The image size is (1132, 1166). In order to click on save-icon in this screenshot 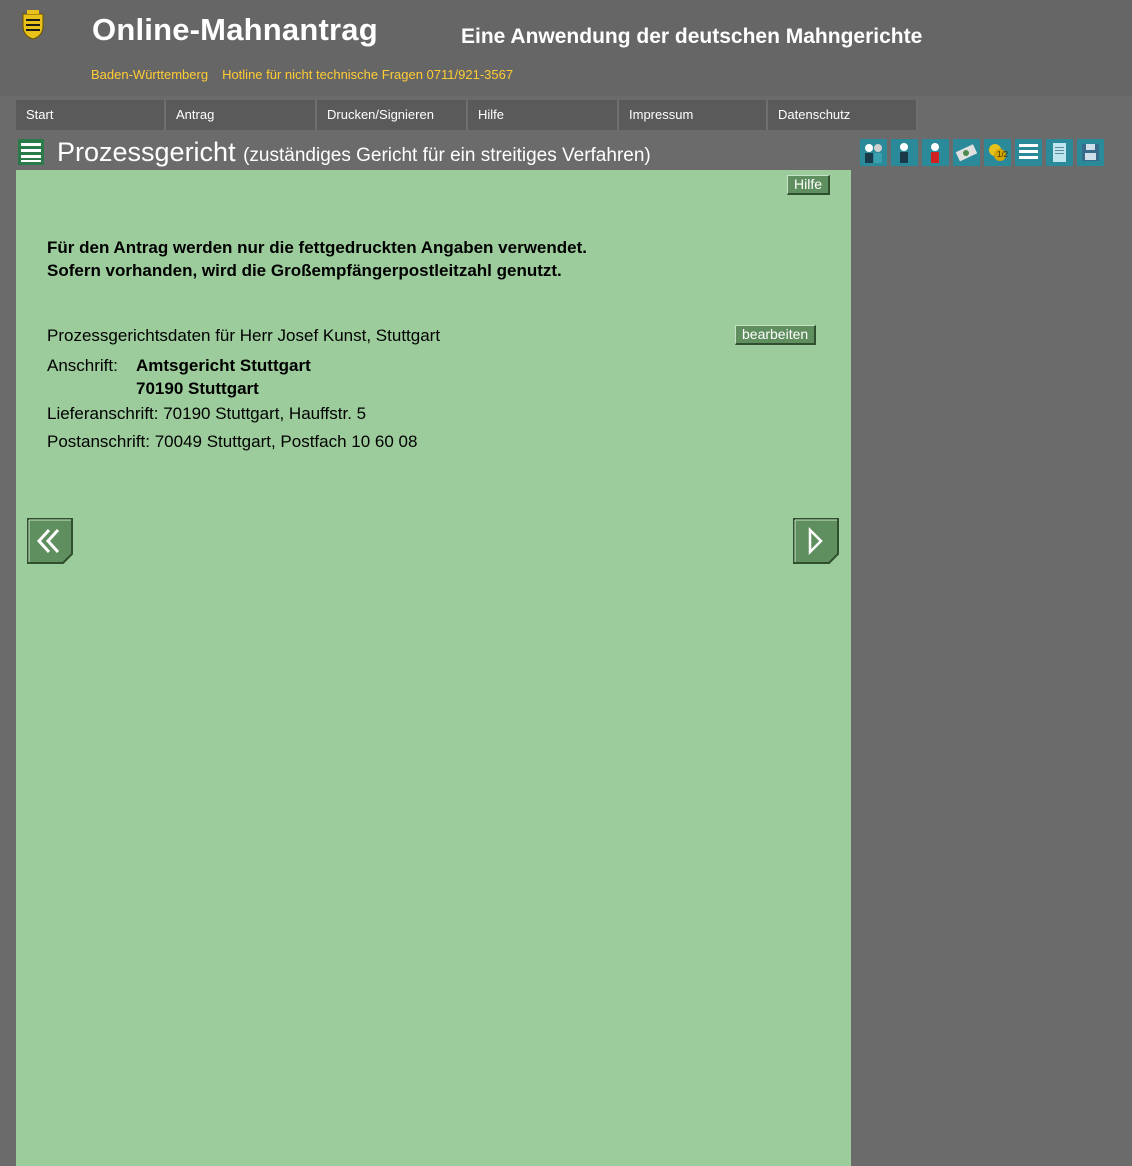, I will do `click(1090, 152)`.